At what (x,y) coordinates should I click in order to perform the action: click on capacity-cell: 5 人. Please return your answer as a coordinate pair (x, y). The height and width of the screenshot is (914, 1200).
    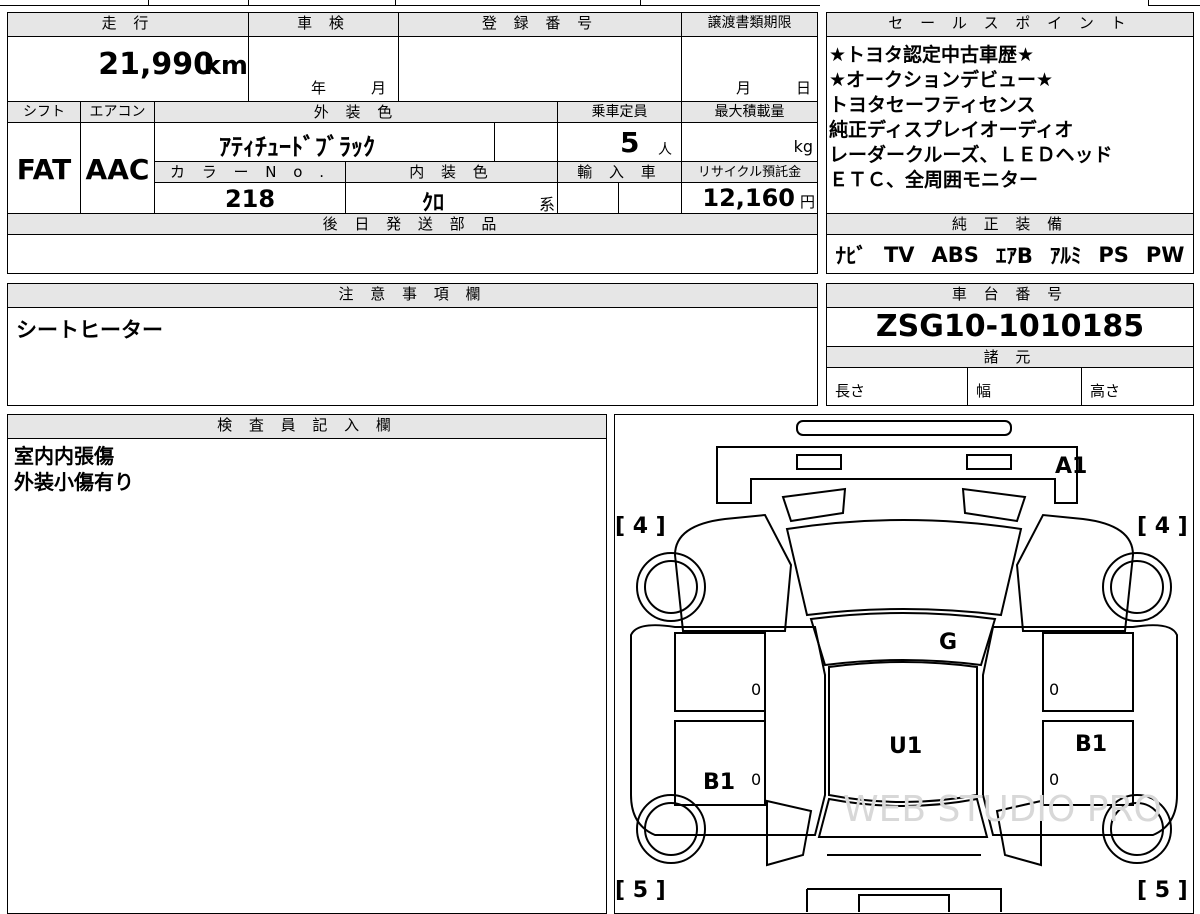
    Looking at the image, I should click on (619, 142).